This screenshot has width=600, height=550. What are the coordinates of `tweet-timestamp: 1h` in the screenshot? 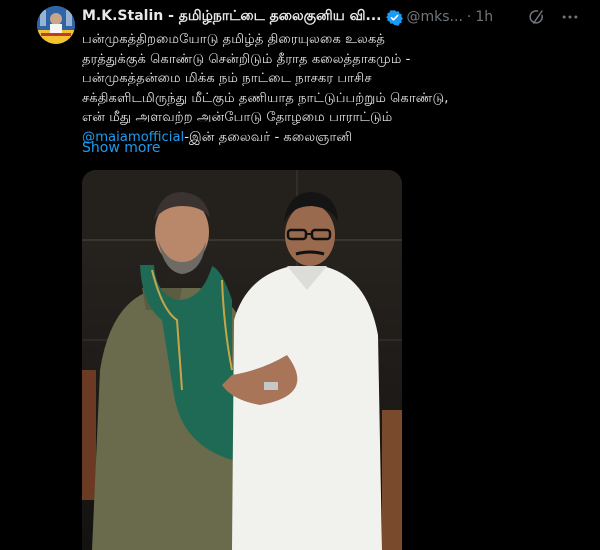 It's located at (484, 17).